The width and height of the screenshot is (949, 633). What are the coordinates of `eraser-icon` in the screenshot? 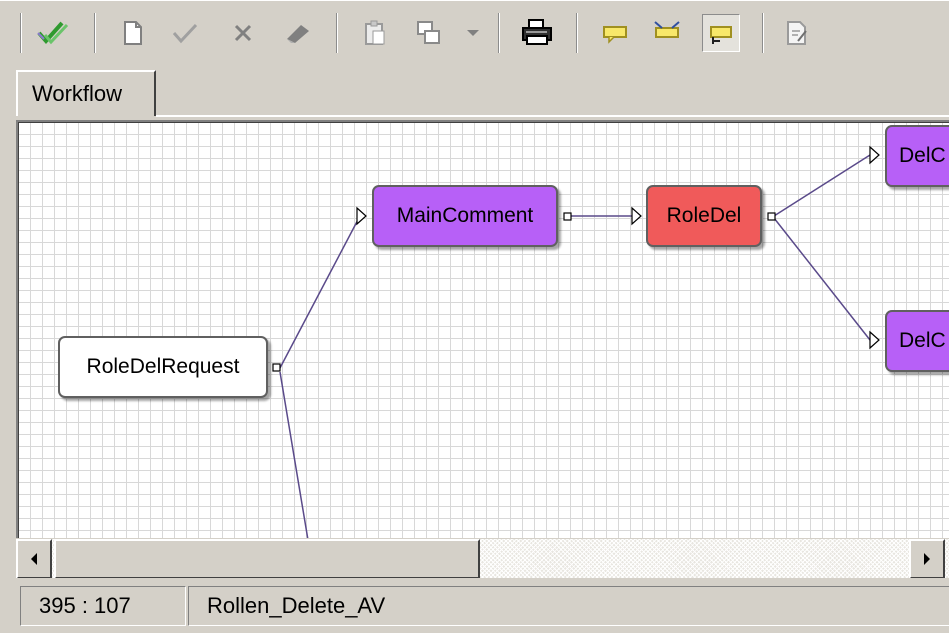 It's located at (298, 34).